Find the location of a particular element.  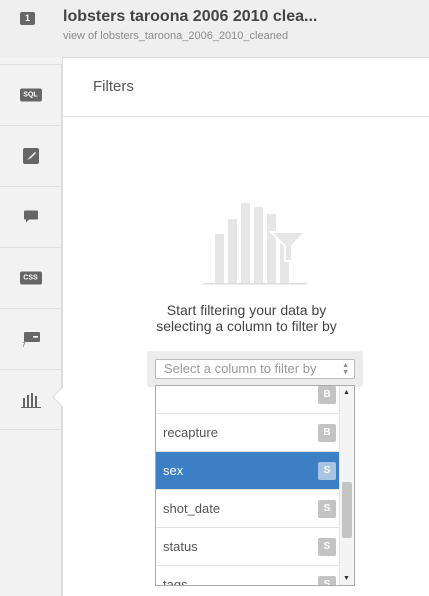

column-select: Select a column to filter by ▲ ▼ is located at coordinates (255, 369).